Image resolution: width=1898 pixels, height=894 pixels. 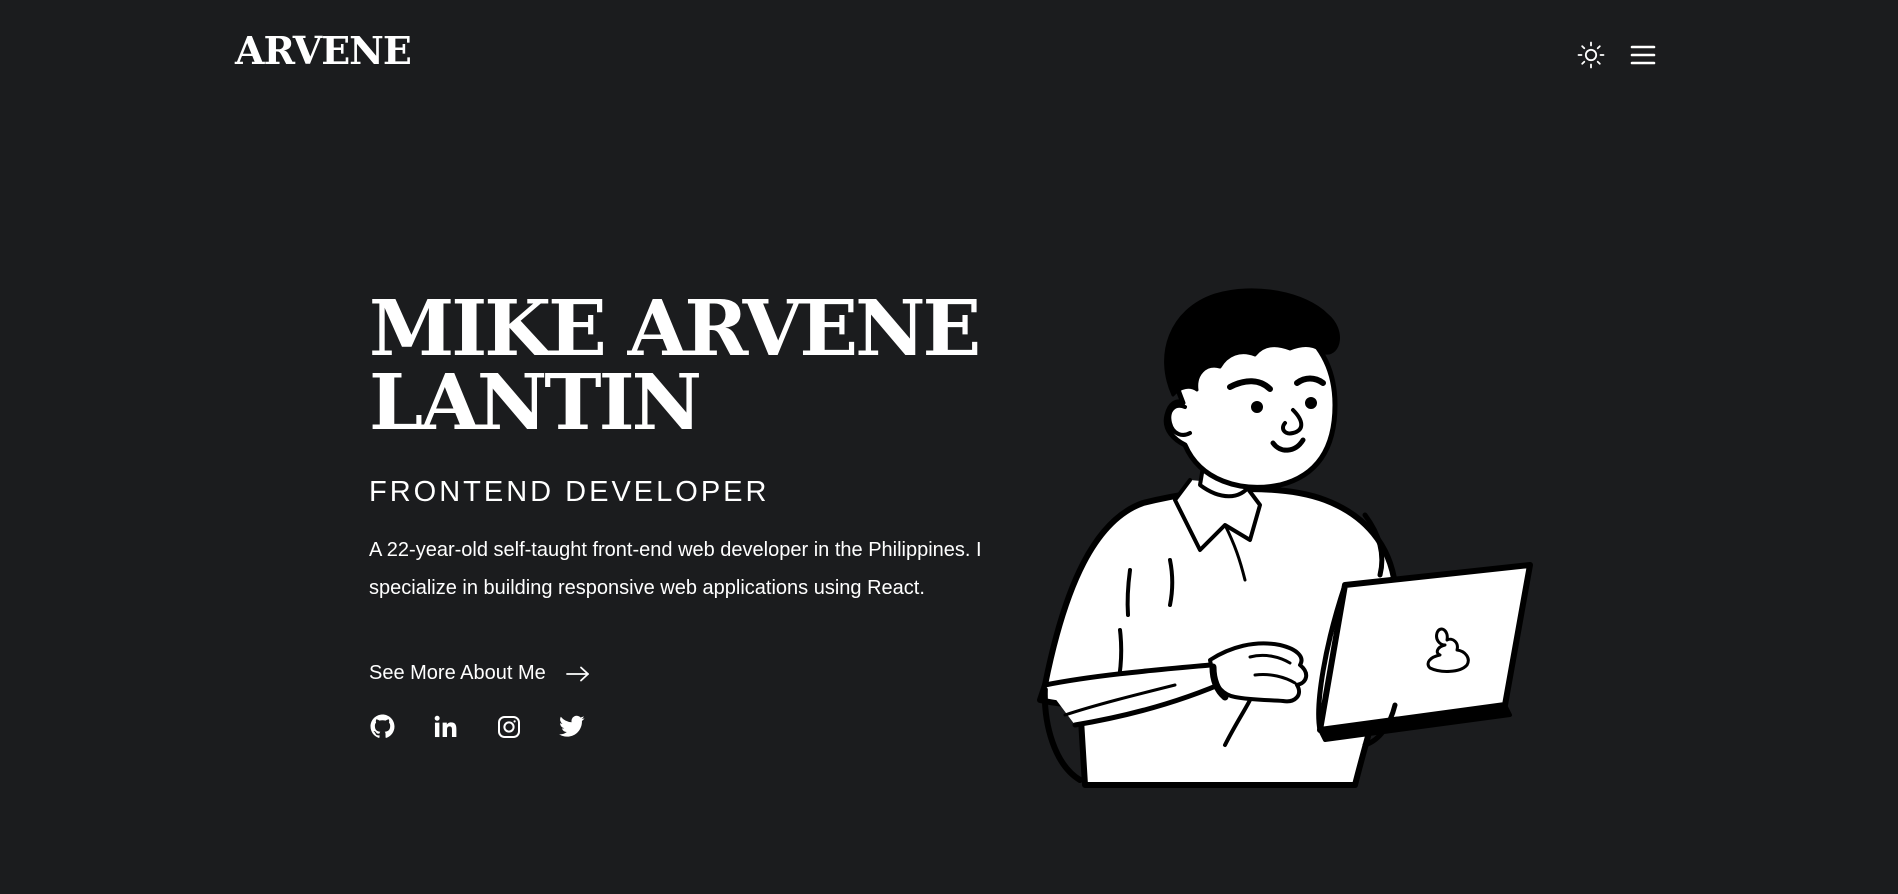 I want to click on site-logo: ARVENE, so click(x=323, y=51).